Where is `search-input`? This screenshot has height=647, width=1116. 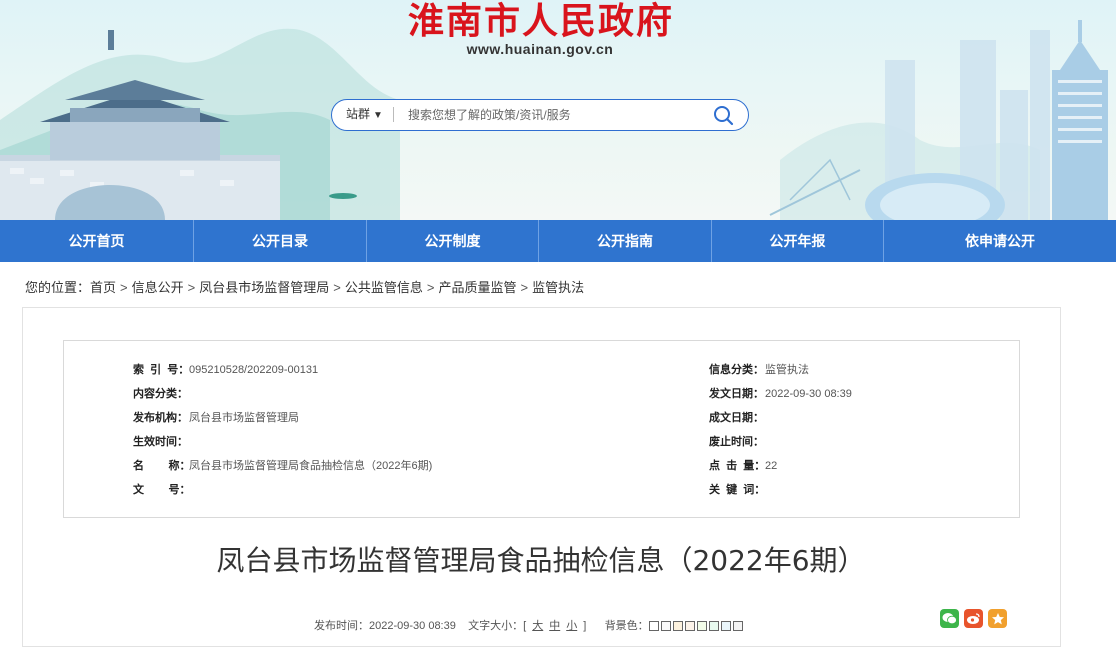 search-input is located at coordinates (553, 114).